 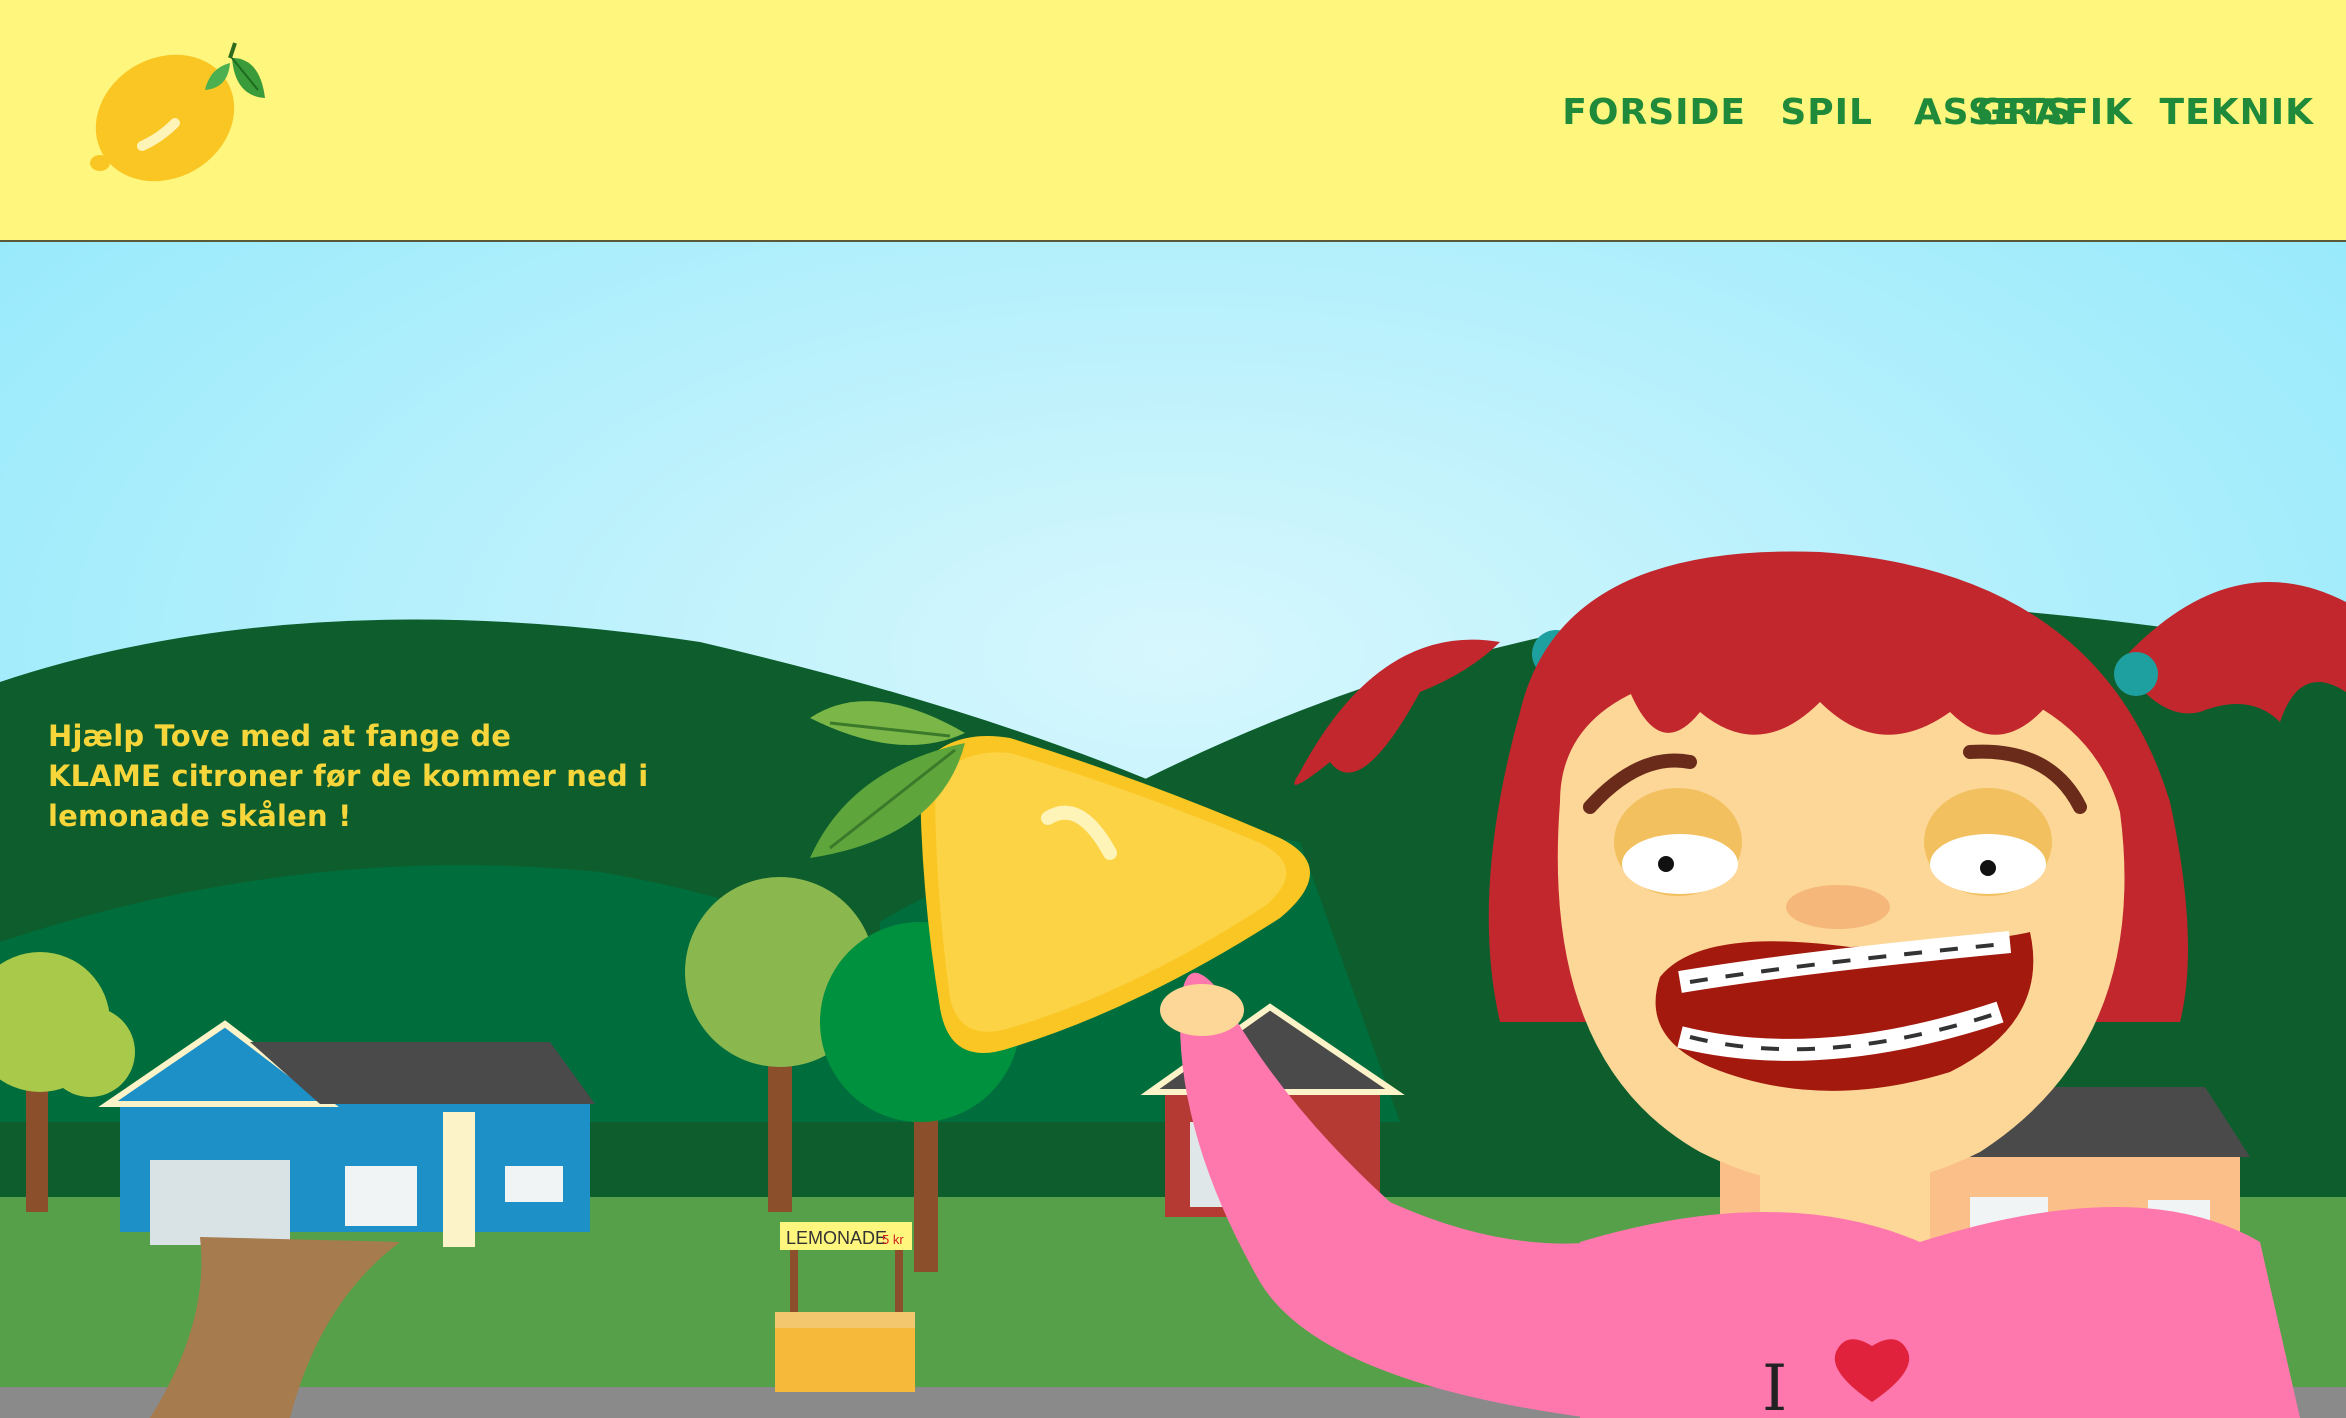 I want to click on nav-assets: ASSETS, so click(x=1993, y=112).